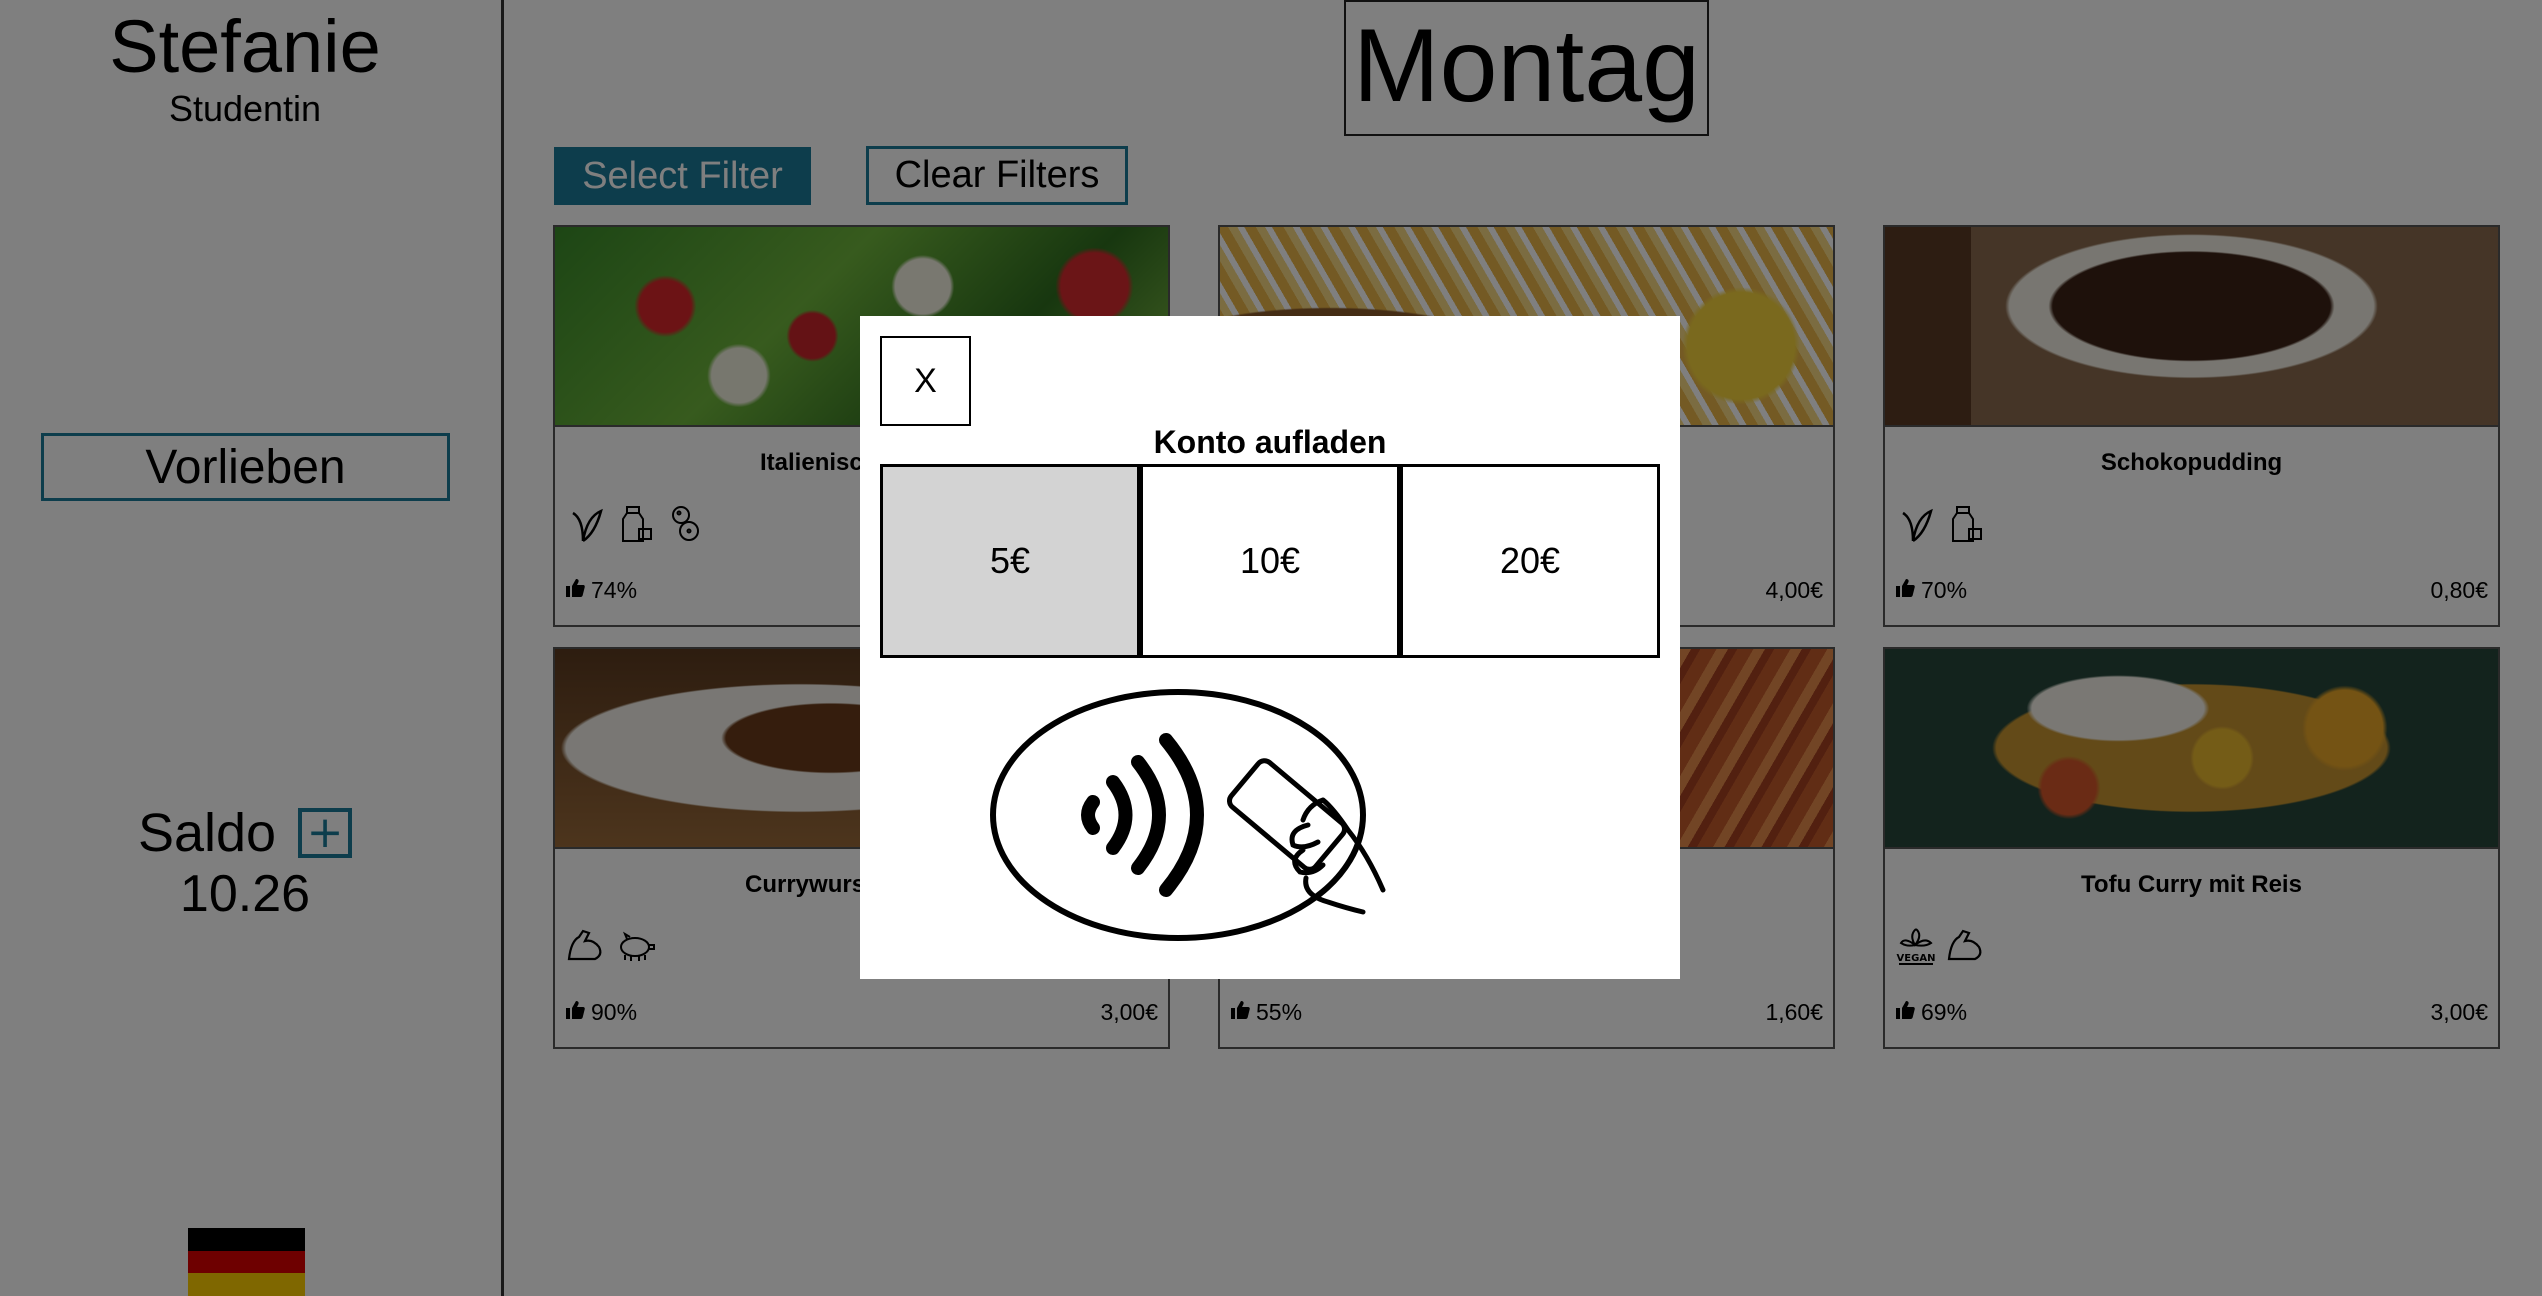 The height and width of the screenshot is (1296, 2542). I want to click on modal-title: Konto aufladen, so click(1270, 442).